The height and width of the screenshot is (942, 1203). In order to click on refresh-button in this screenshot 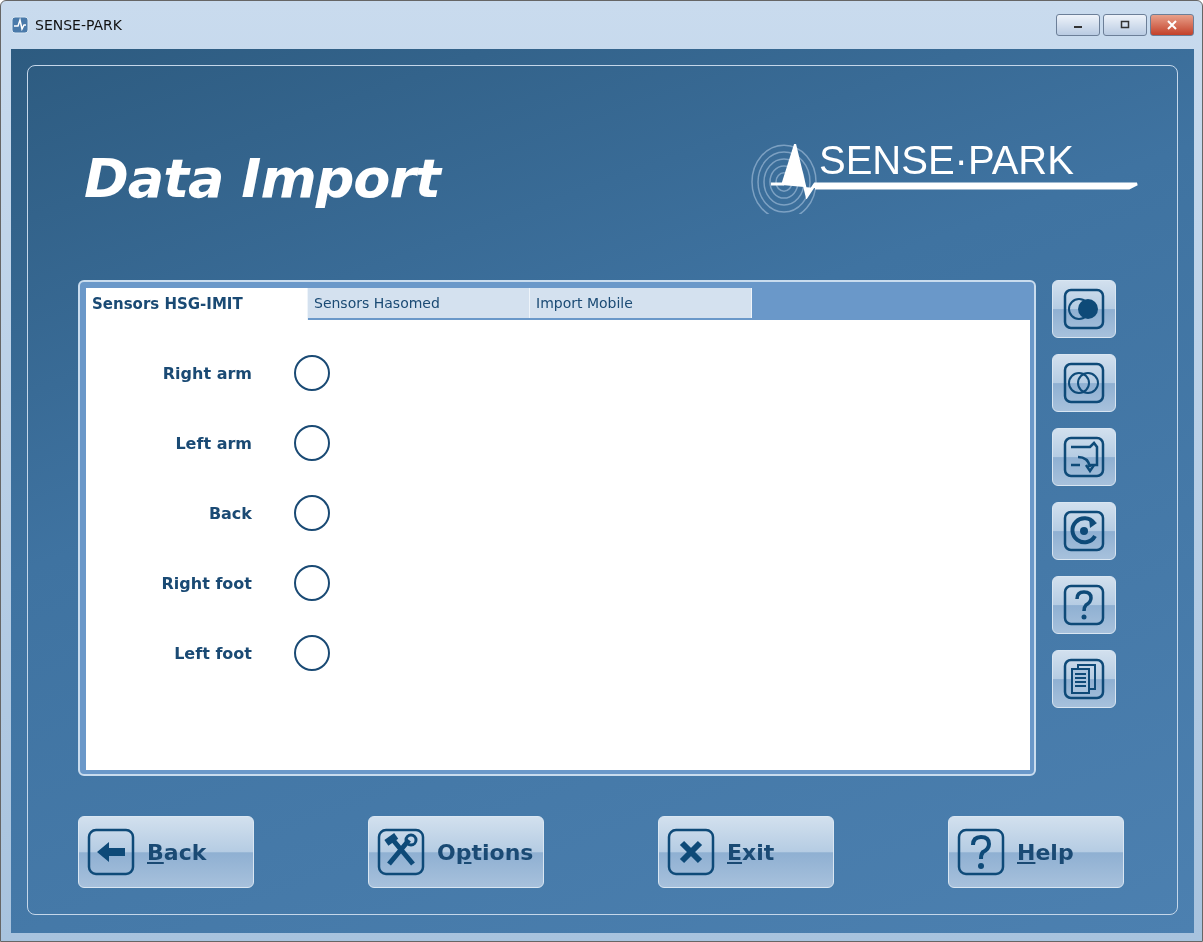, I will do `click(1084, 531)`.